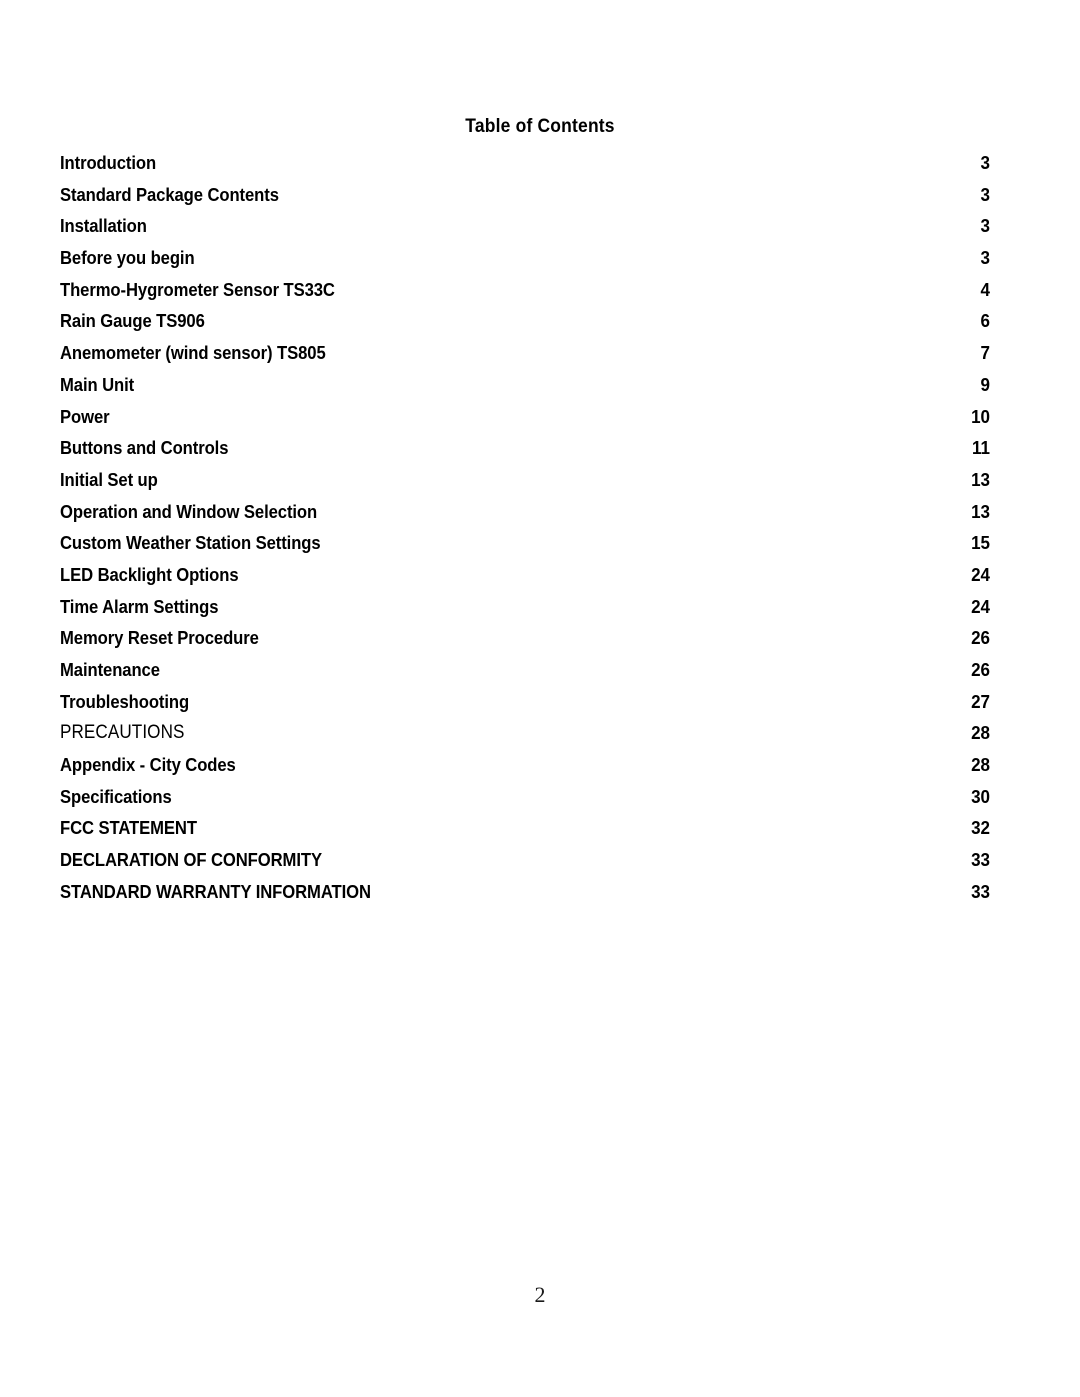 Image resolution: width=1080 pixels, height=1397 pixels. What do you see at coordinates (525, 892) in the screenshot?
I see `toc-row: STANDARD WARRANTY INFORMATION 33` at bounding box center [525, 892].